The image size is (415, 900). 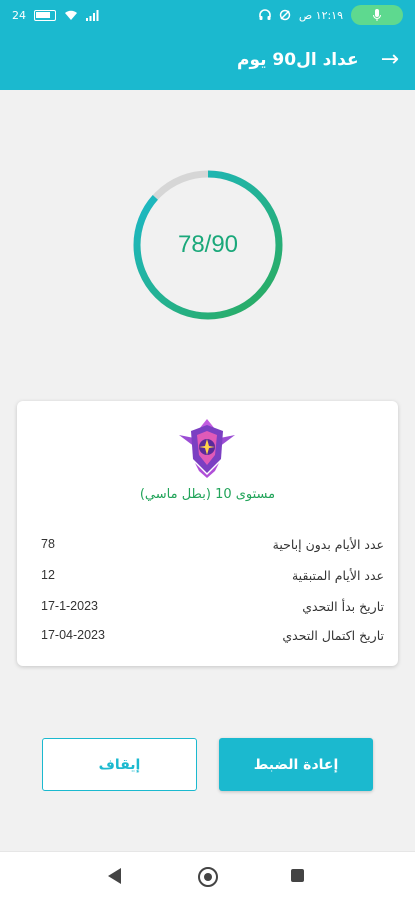 I want to click on stat-row: 17-04-2023 تاريخ اكتمال التحدي, so click(x=212, y=635).